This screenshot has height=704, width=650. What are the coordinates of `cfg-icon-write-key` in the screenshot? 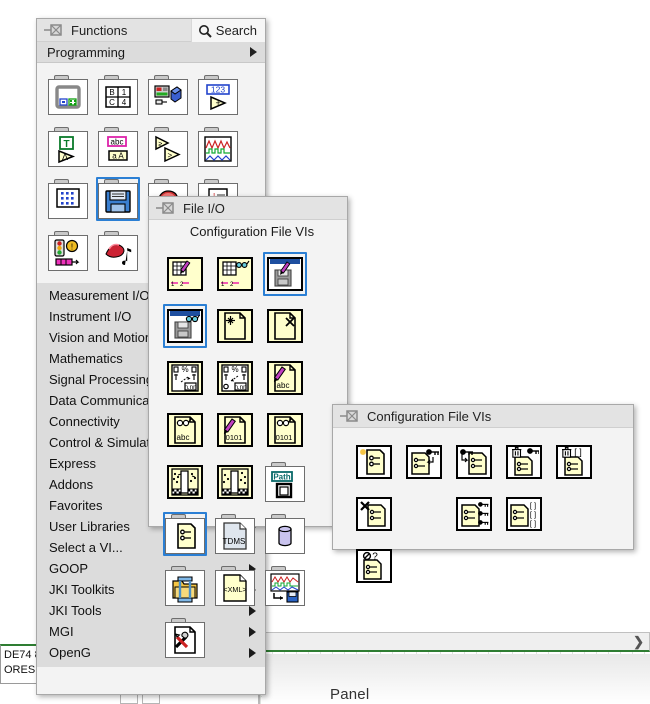 It's located at (424, 462).